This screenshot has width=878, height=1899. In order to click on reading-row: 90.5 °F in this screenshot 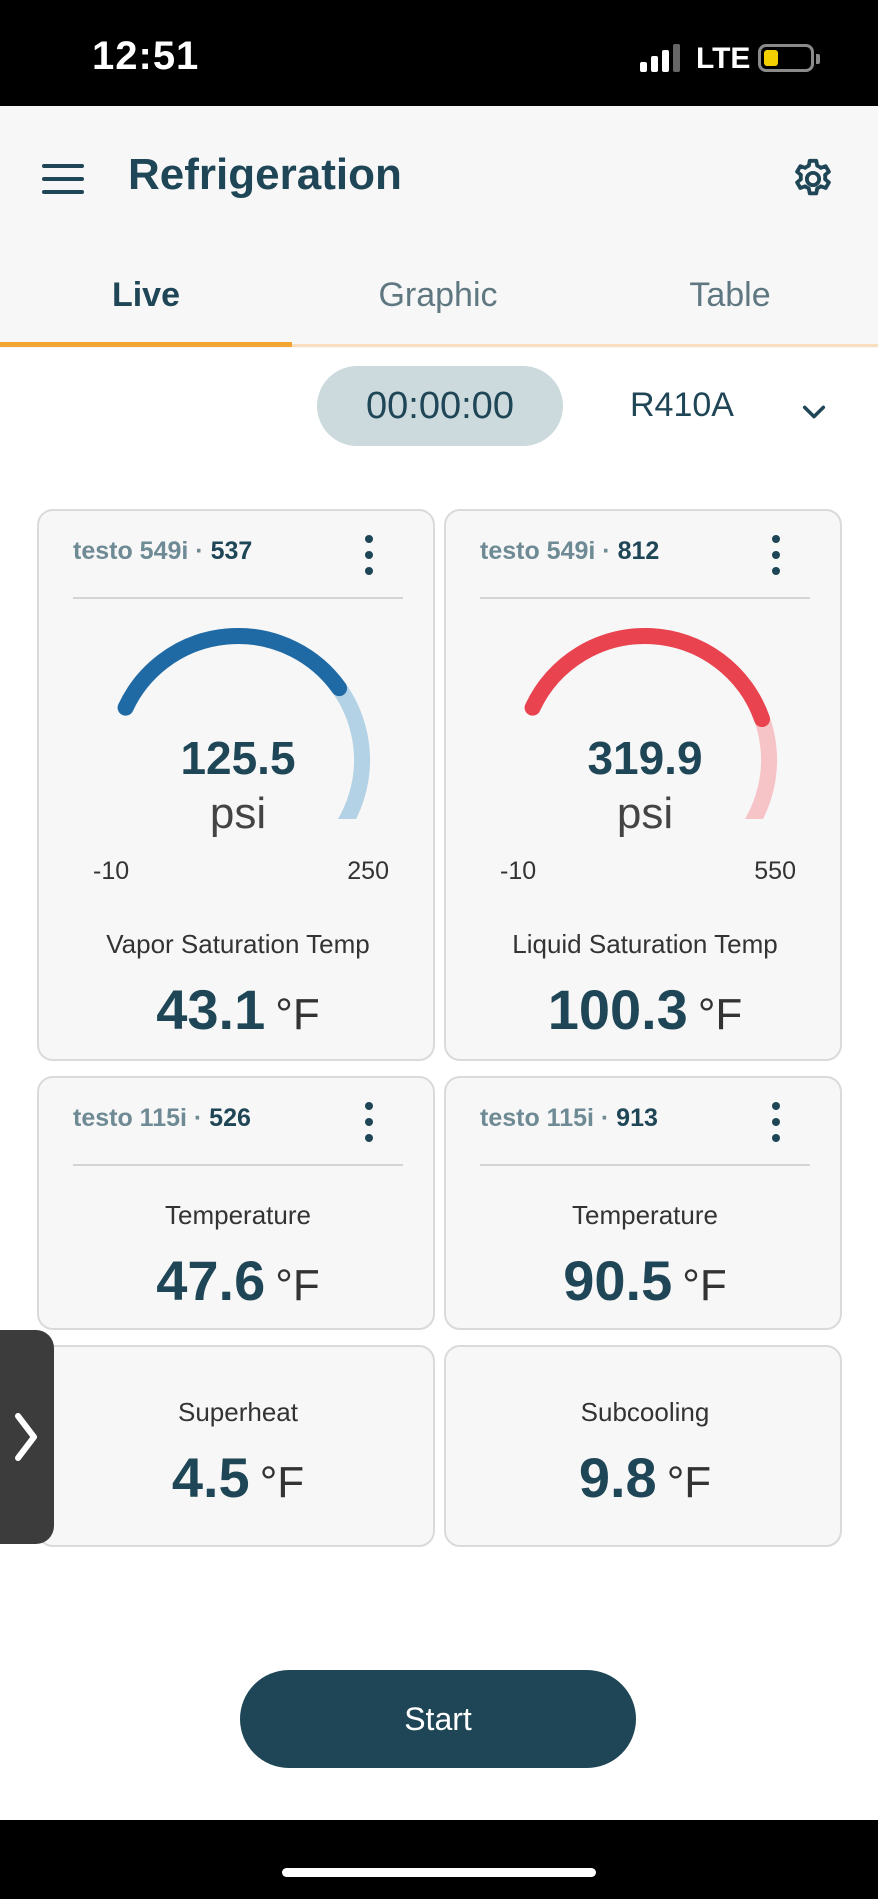, I will do `click(645, 1280)`.